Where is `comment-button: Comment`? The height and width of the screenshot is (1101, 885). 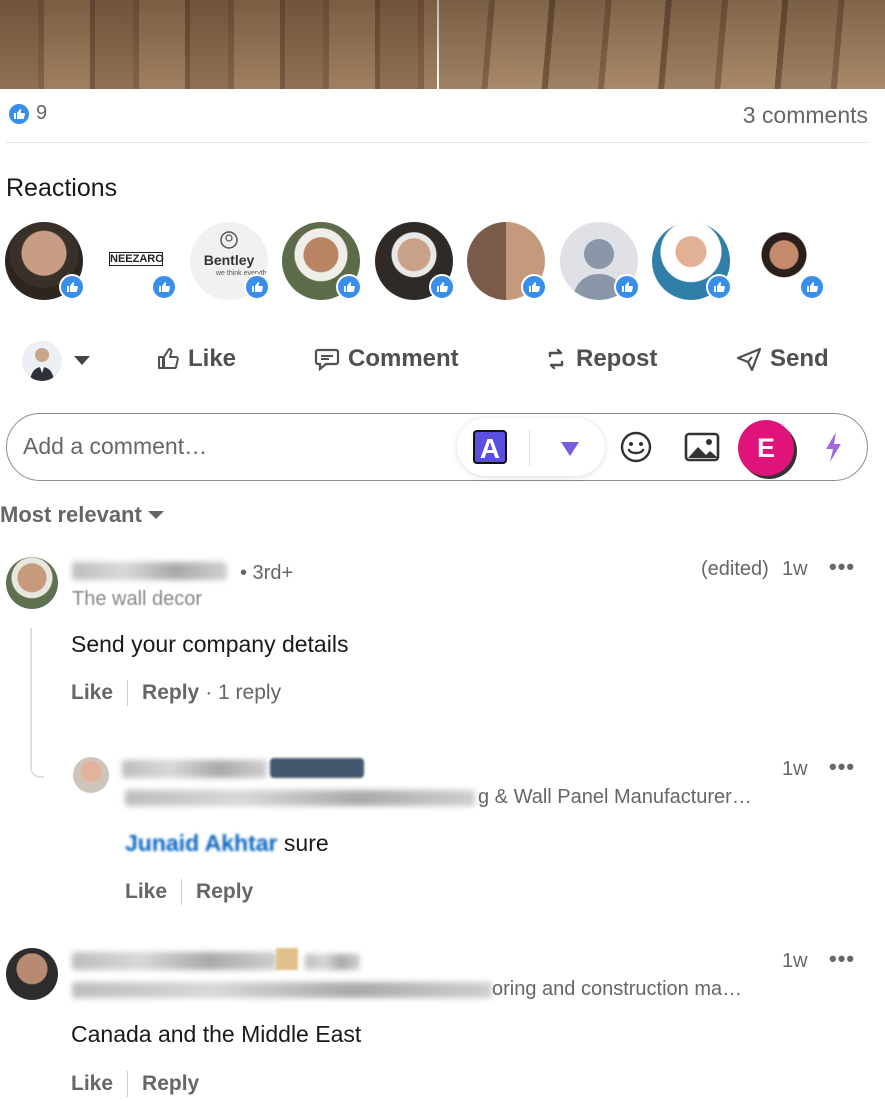
comment-button: Comment is located at coordinates (386, 359).